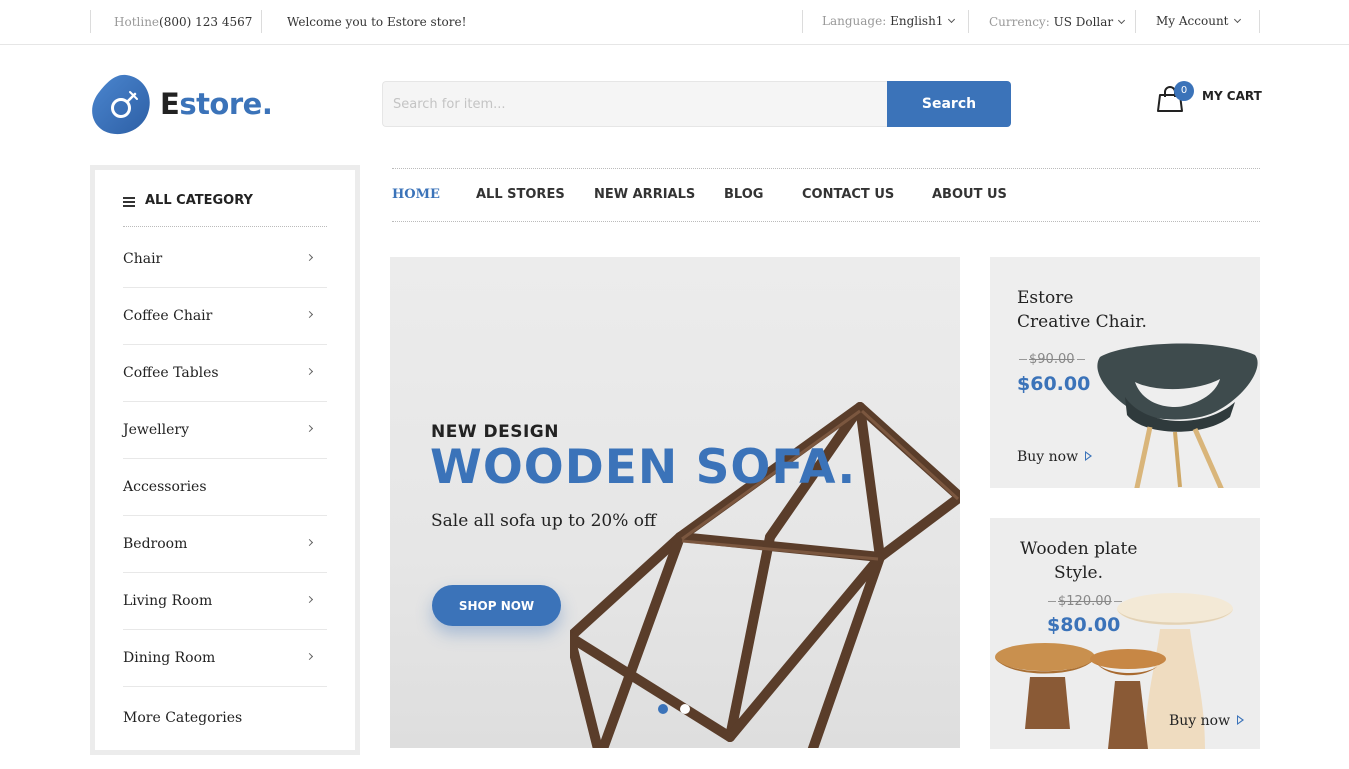 The image size is (1349, 769). What do you see at coordinates (1019, 22) in the screenshot?
I see `currency-label: Currency:` at bounding box center [1019, 22].